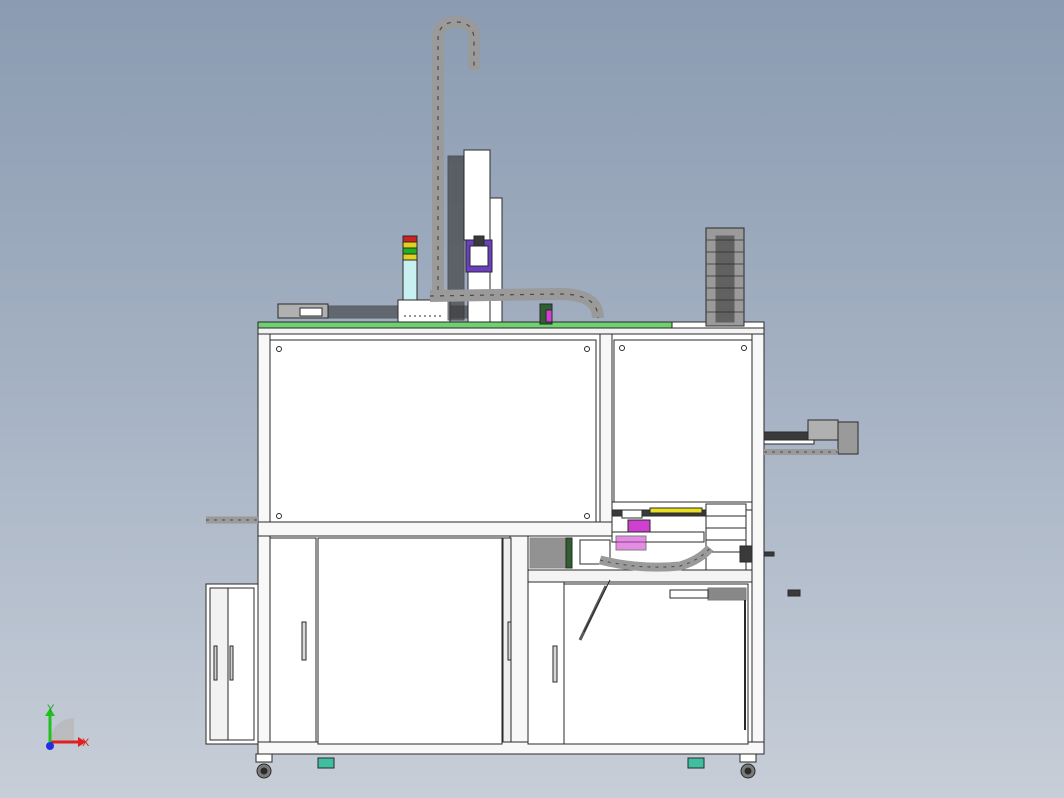 Image resolution: width=1064 pixels, height=798 pixels. I want to click on x-axis-label: X, so click(86, 743).